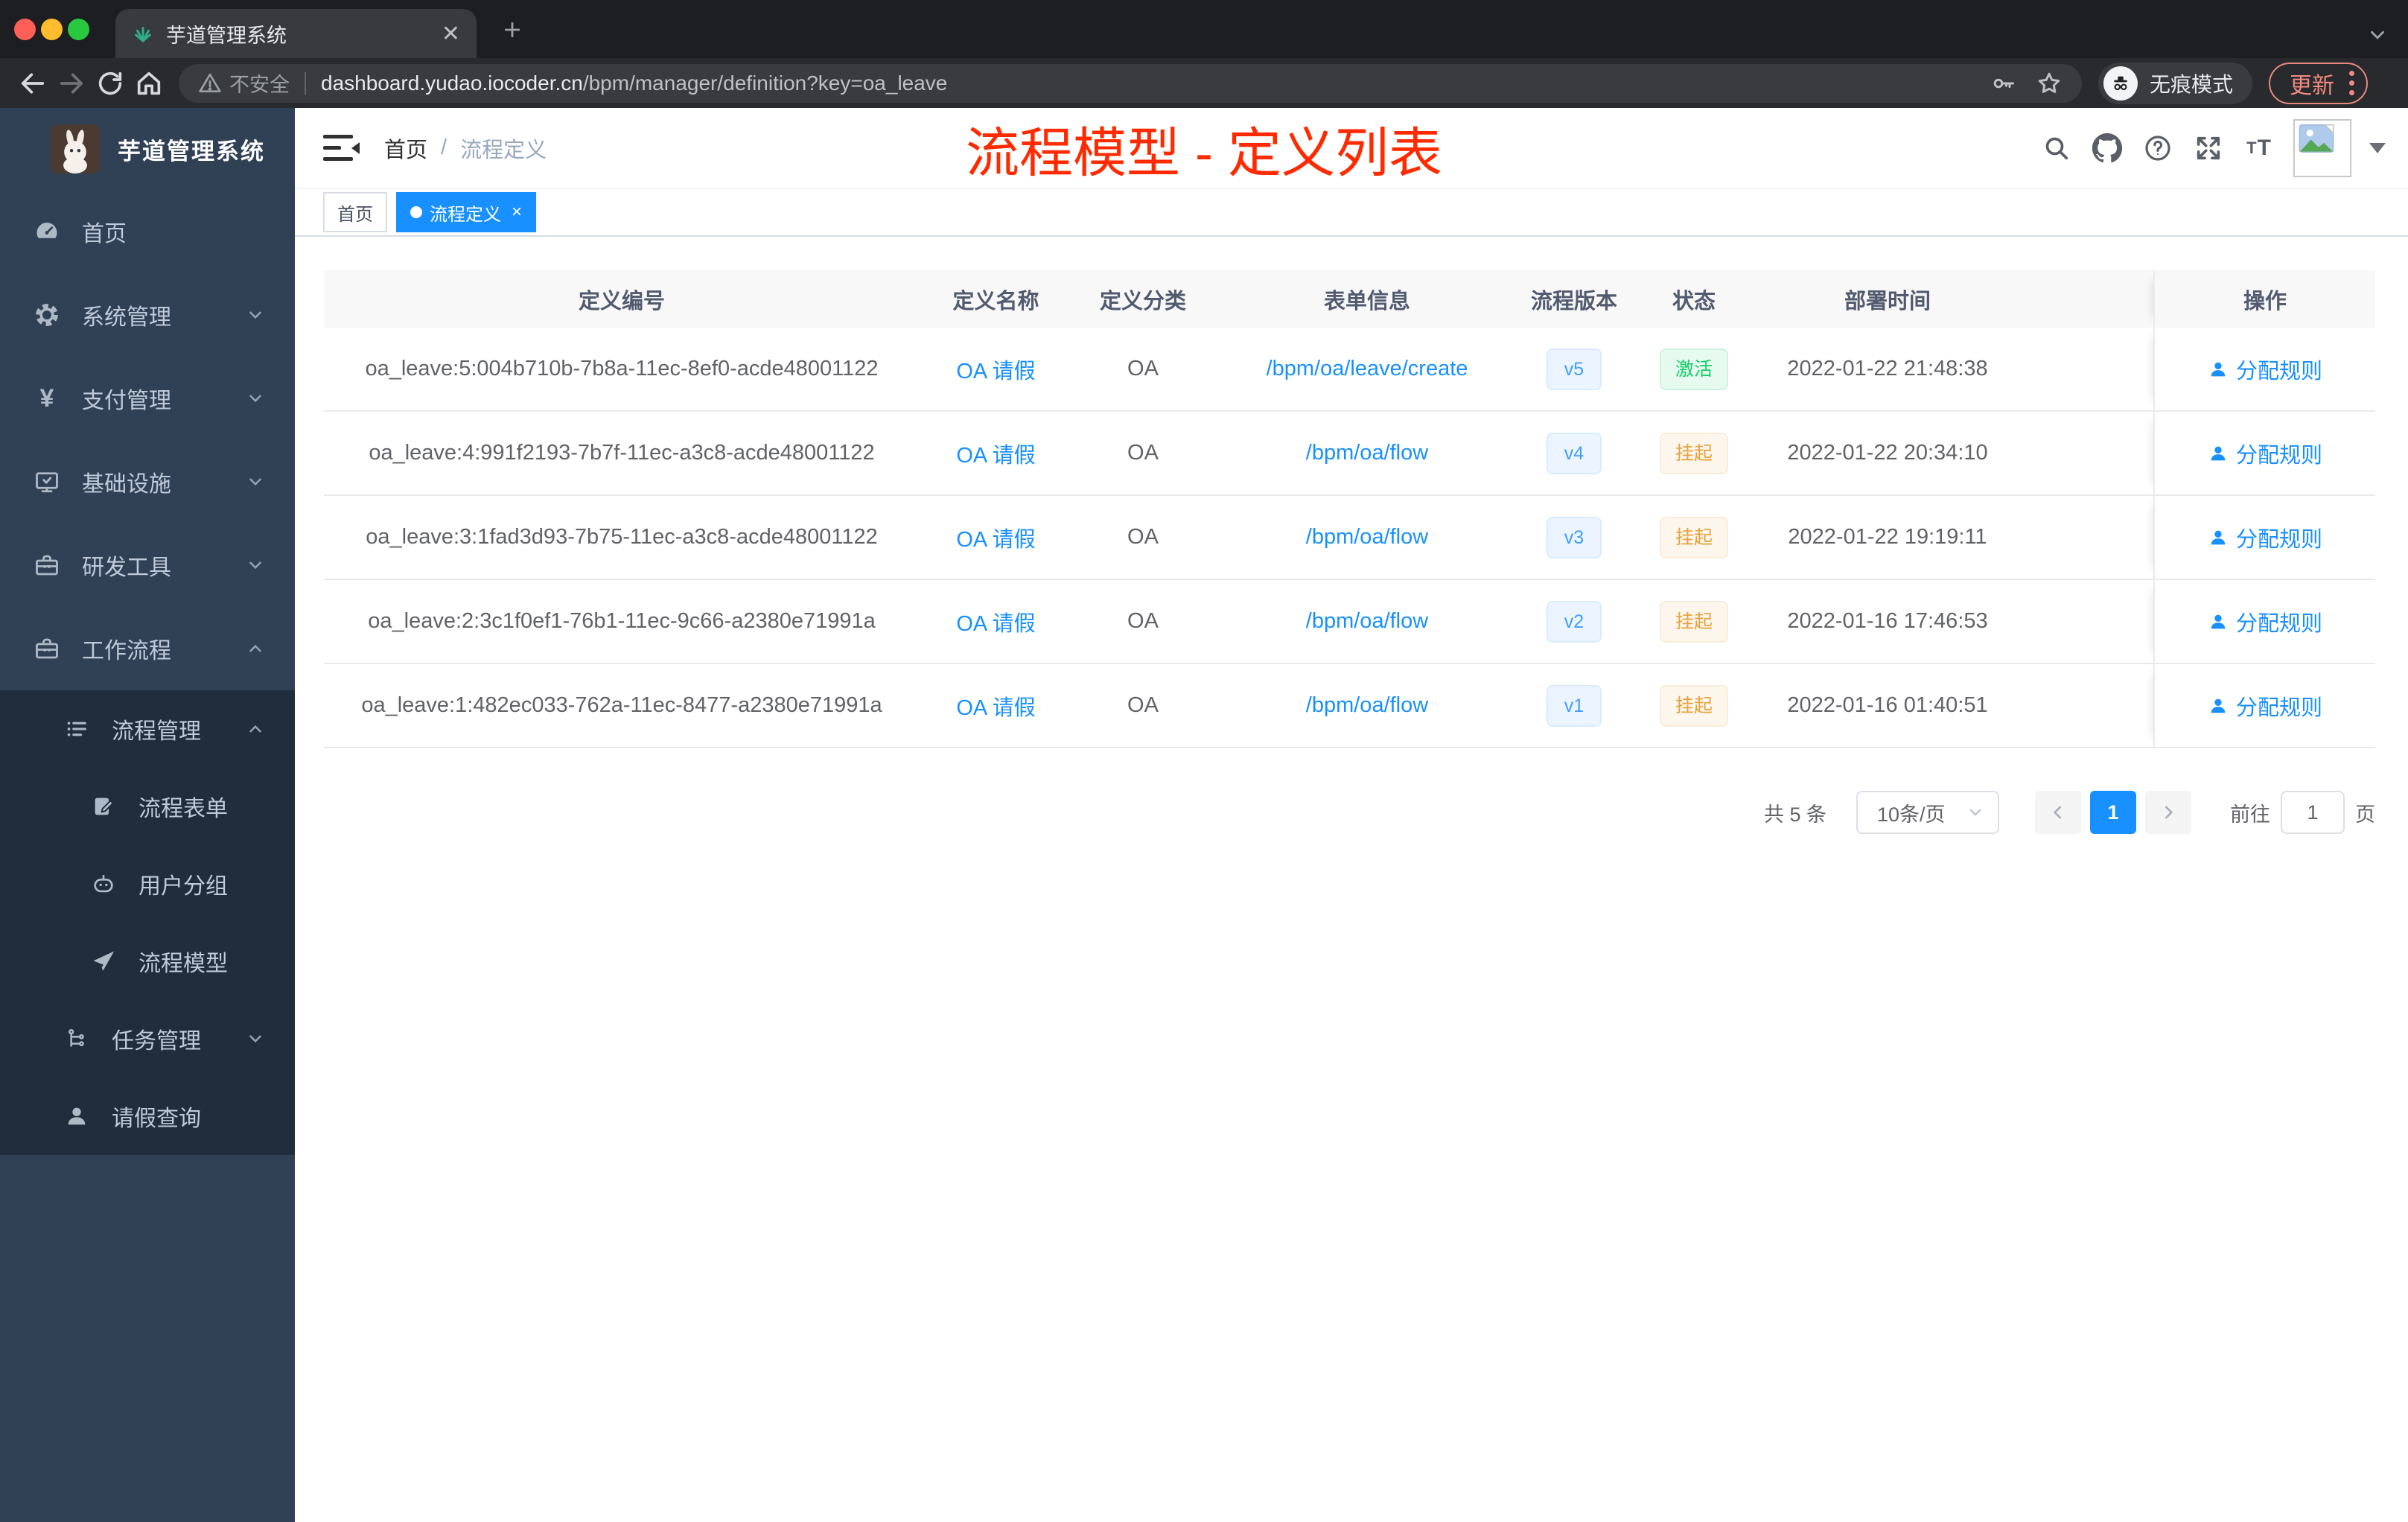 The width and height of the screenshot is (2408, 1522). I want to click on sidebar-item-task-management: 任务管理, so click(147, 1038).